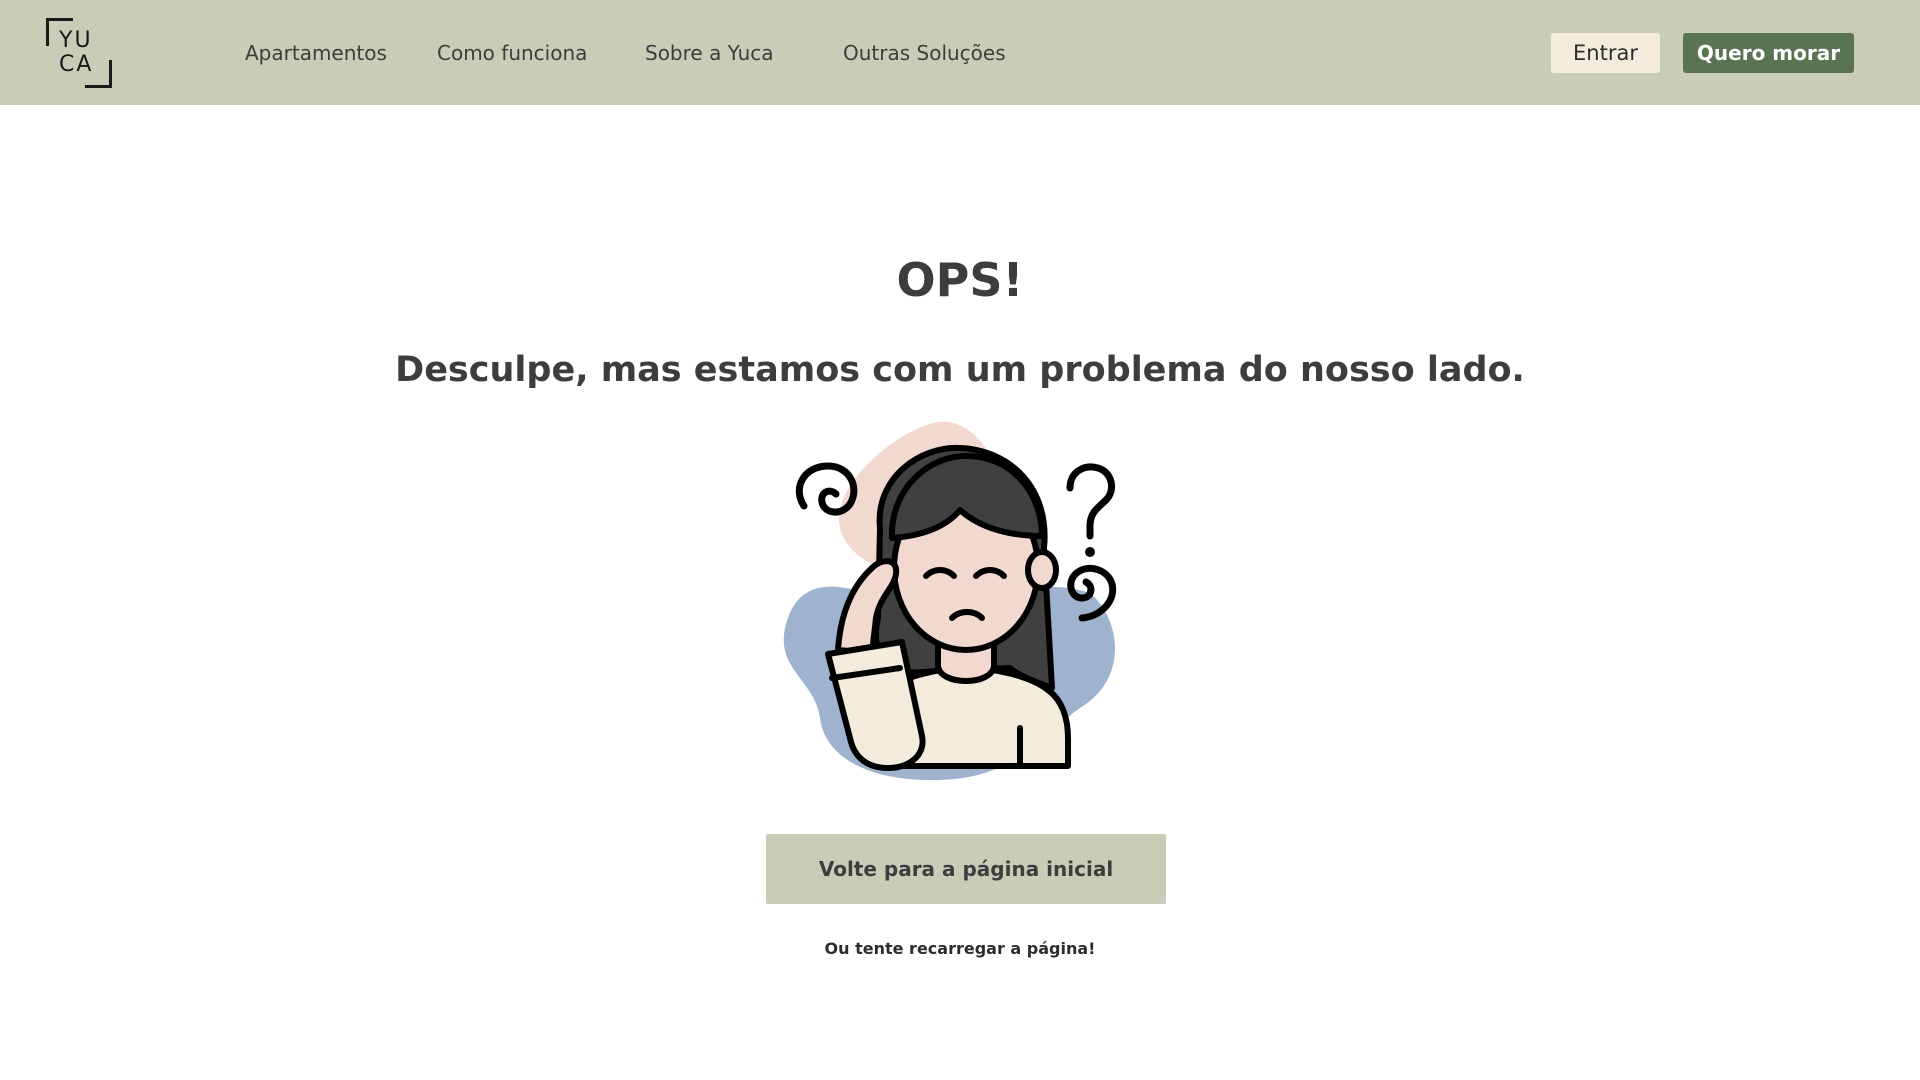 The width and height of the screenshot is (1920, 1080). Describe the element at coordinates (960, 279) in the screenshot. I see `error-title: OPS!` at that location.